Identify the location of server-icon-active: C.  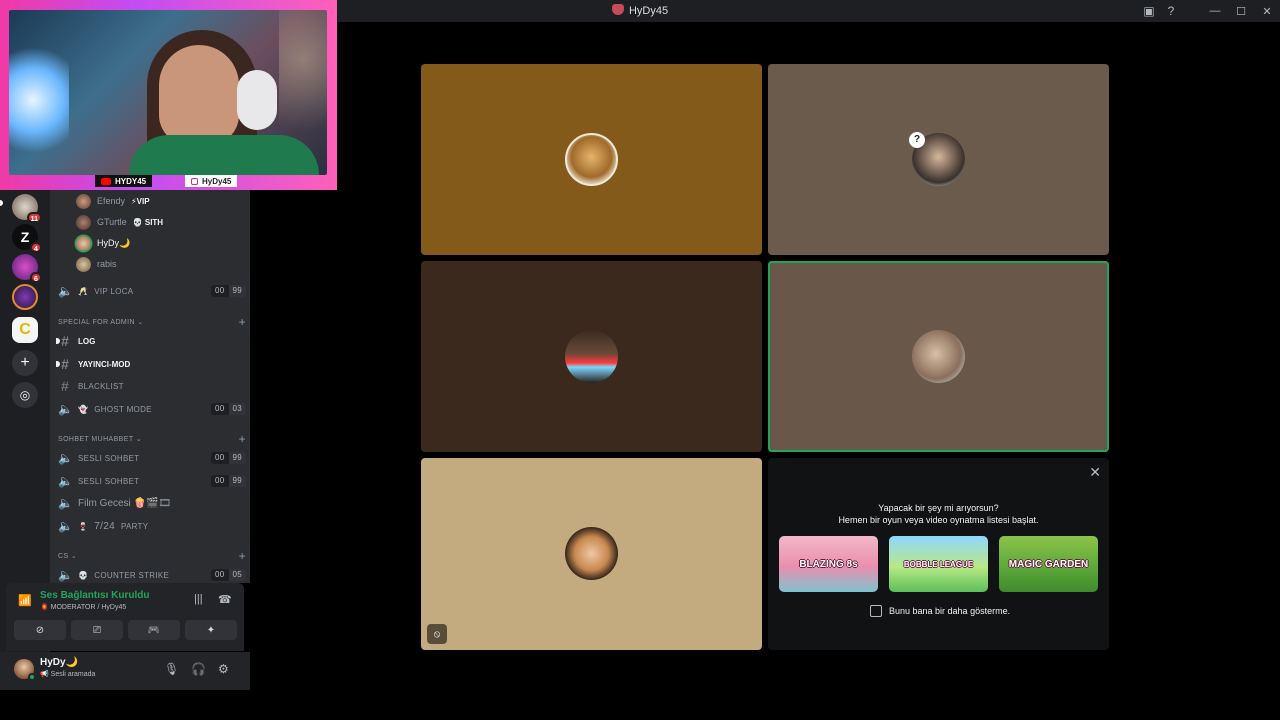
(25, 330).